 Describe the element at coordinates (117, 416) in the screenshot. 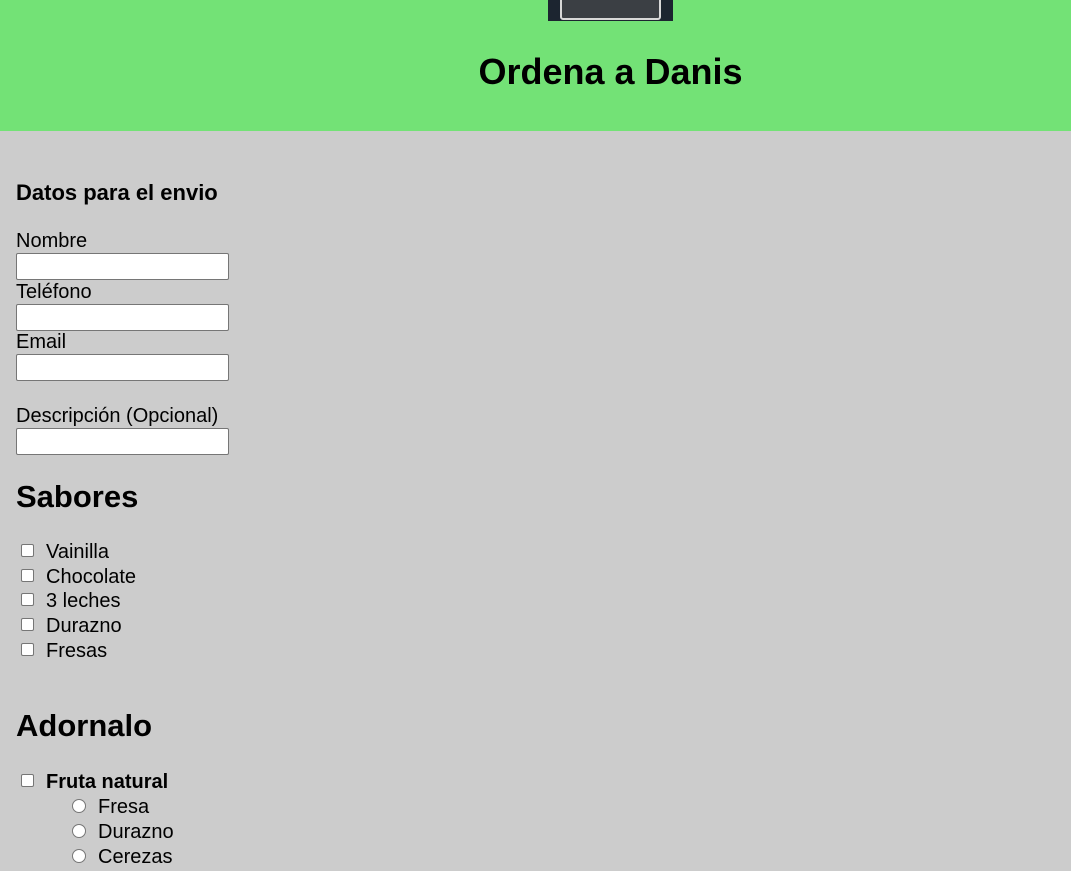

I see `description-label: Descripción (Opcional)` at that location.